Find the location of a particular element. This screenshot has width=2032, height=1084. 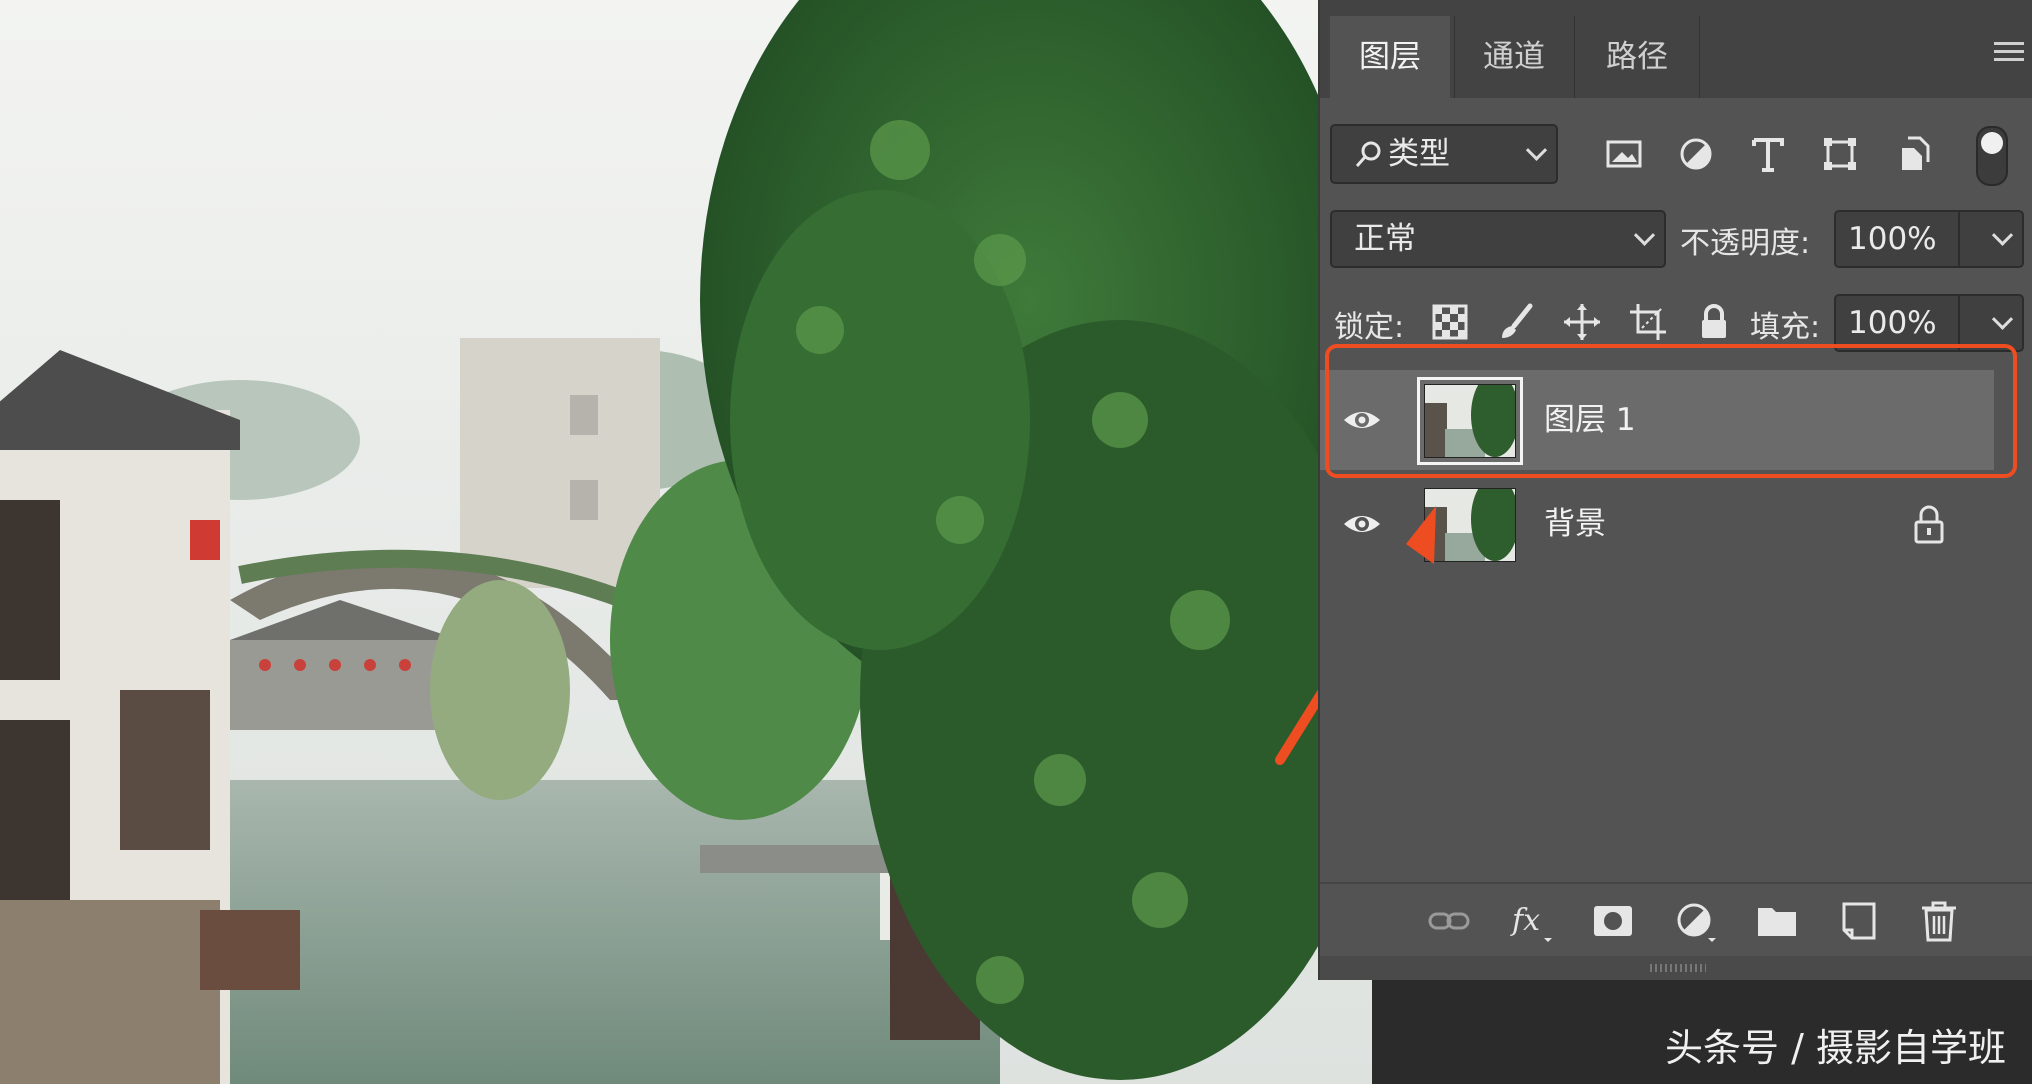

lock-image-pixels-brush-icon is located at coordinates (1516, 322).